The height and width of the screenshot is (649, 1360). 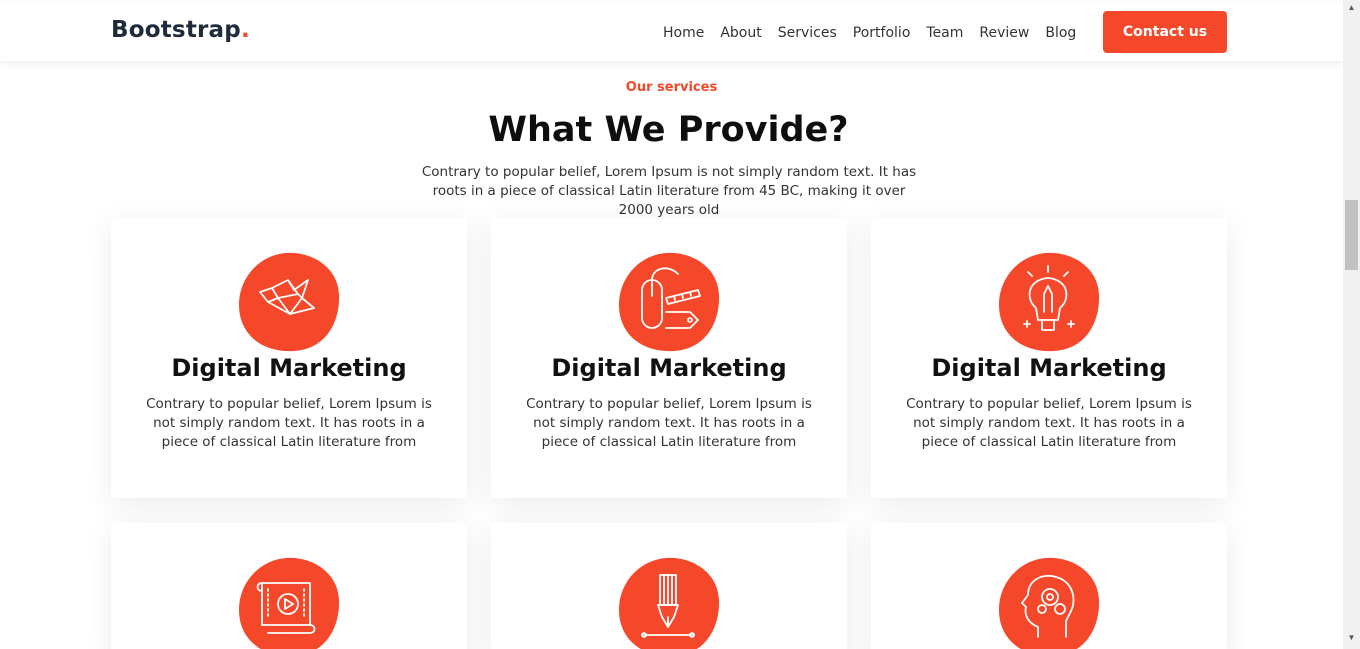 What do you see at coordinates (1004, 33) in the screenshot?
I see `nav-review: Review` at bounding box center [1004, 33].